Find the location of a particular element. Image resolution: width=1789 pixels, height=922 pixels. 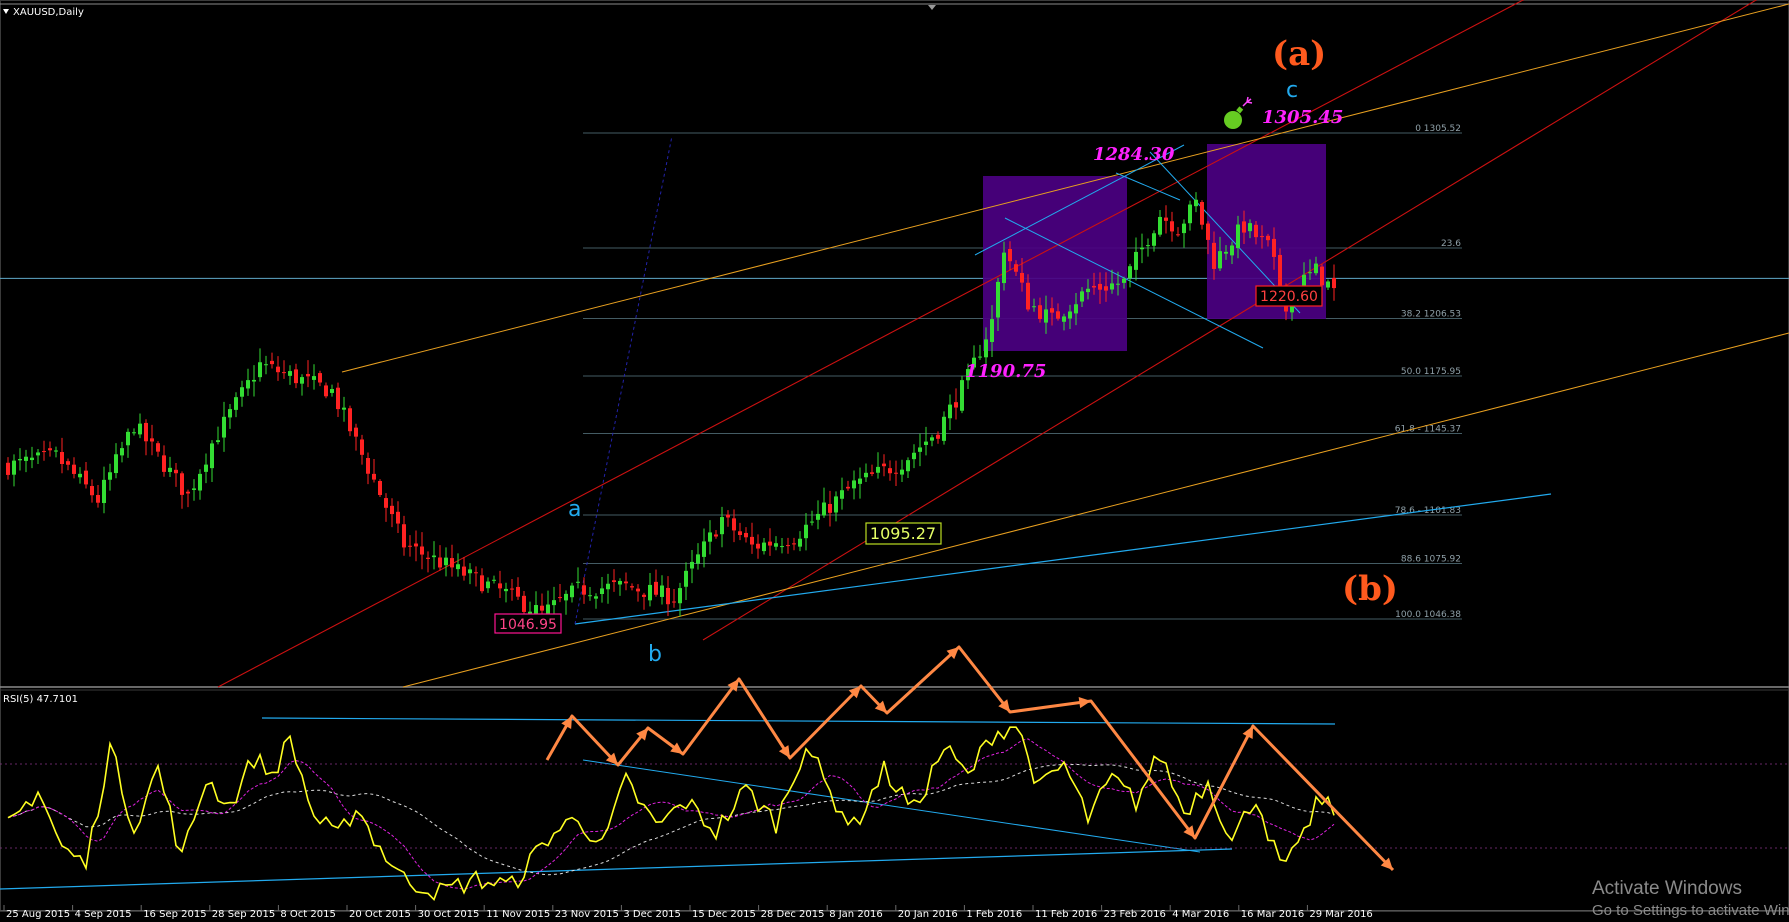

low-price-label: 1046.95 is located at coordinates (528, 625).